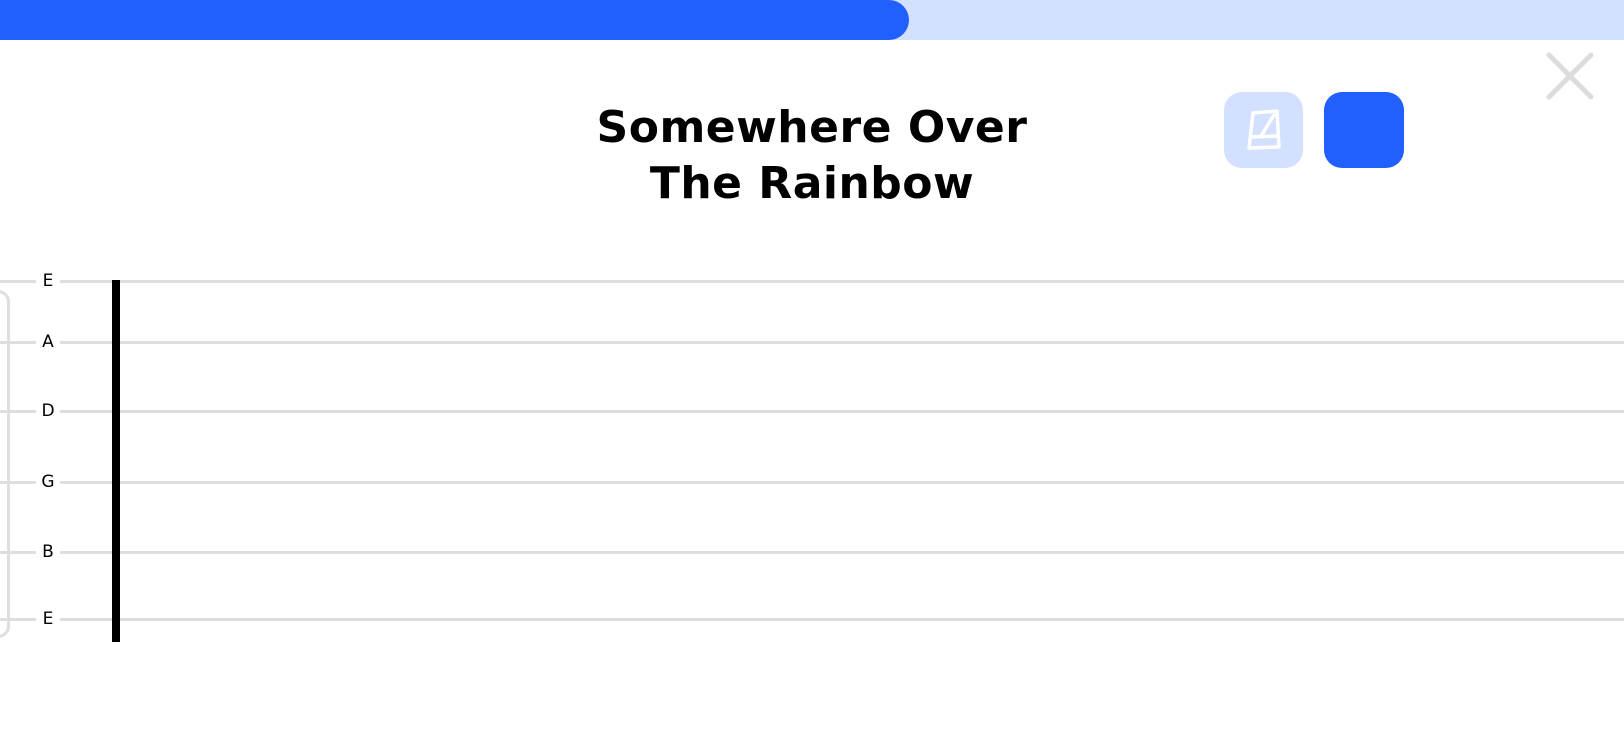  I want to click on string-label: B, so click(48, 552).